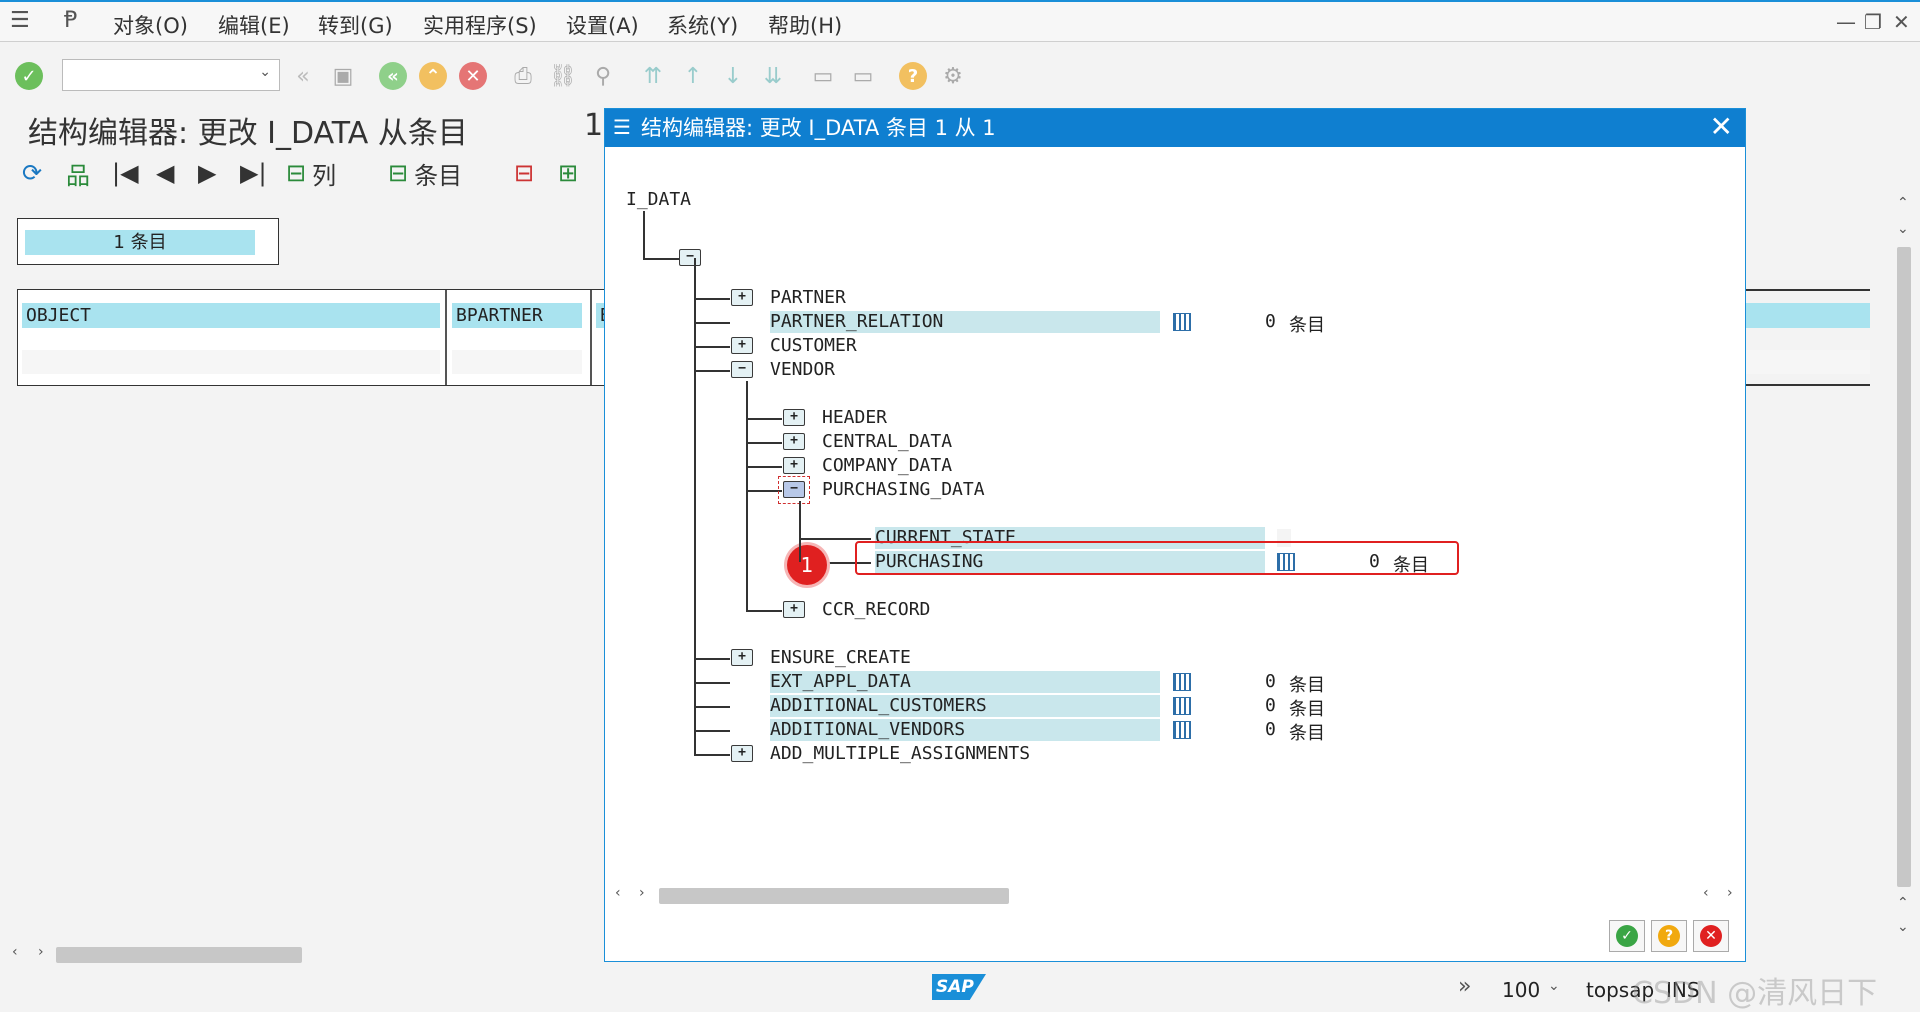 The image size is (1920, 1012). Describe the element at coordinates (207, 173) in the screenshot. I see `next-entry-icon: ▶` at that location.